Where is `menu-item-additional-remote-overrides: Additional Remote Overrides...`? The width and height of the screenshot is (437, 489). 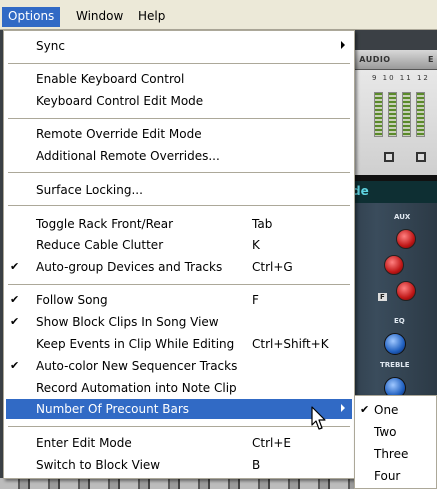 menu-item-additional-remote-overrides: Additional Remote Overrides... is located at coordinates (179, 156).